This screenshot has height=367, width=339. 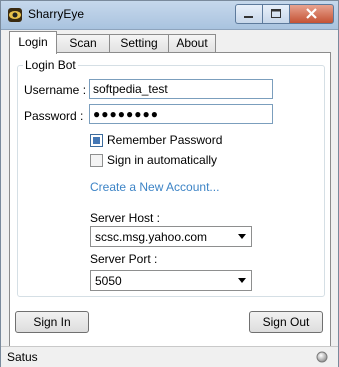 I want to click on server-host-value: scsc.msg.yahoo.com, so click(x=151, y=237).